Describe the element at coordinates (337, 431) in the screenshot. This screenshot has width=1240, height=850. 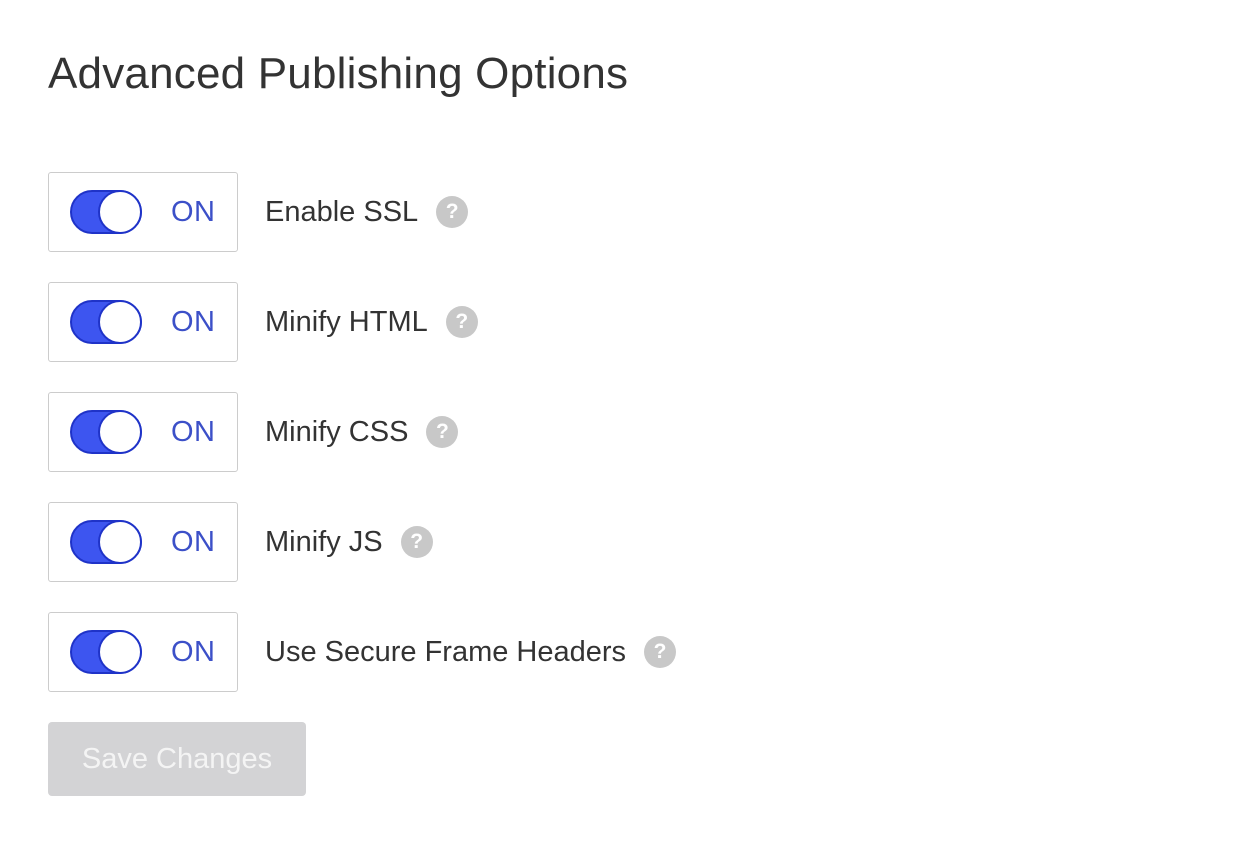
I see `option-label: Minify CSS` at that location.